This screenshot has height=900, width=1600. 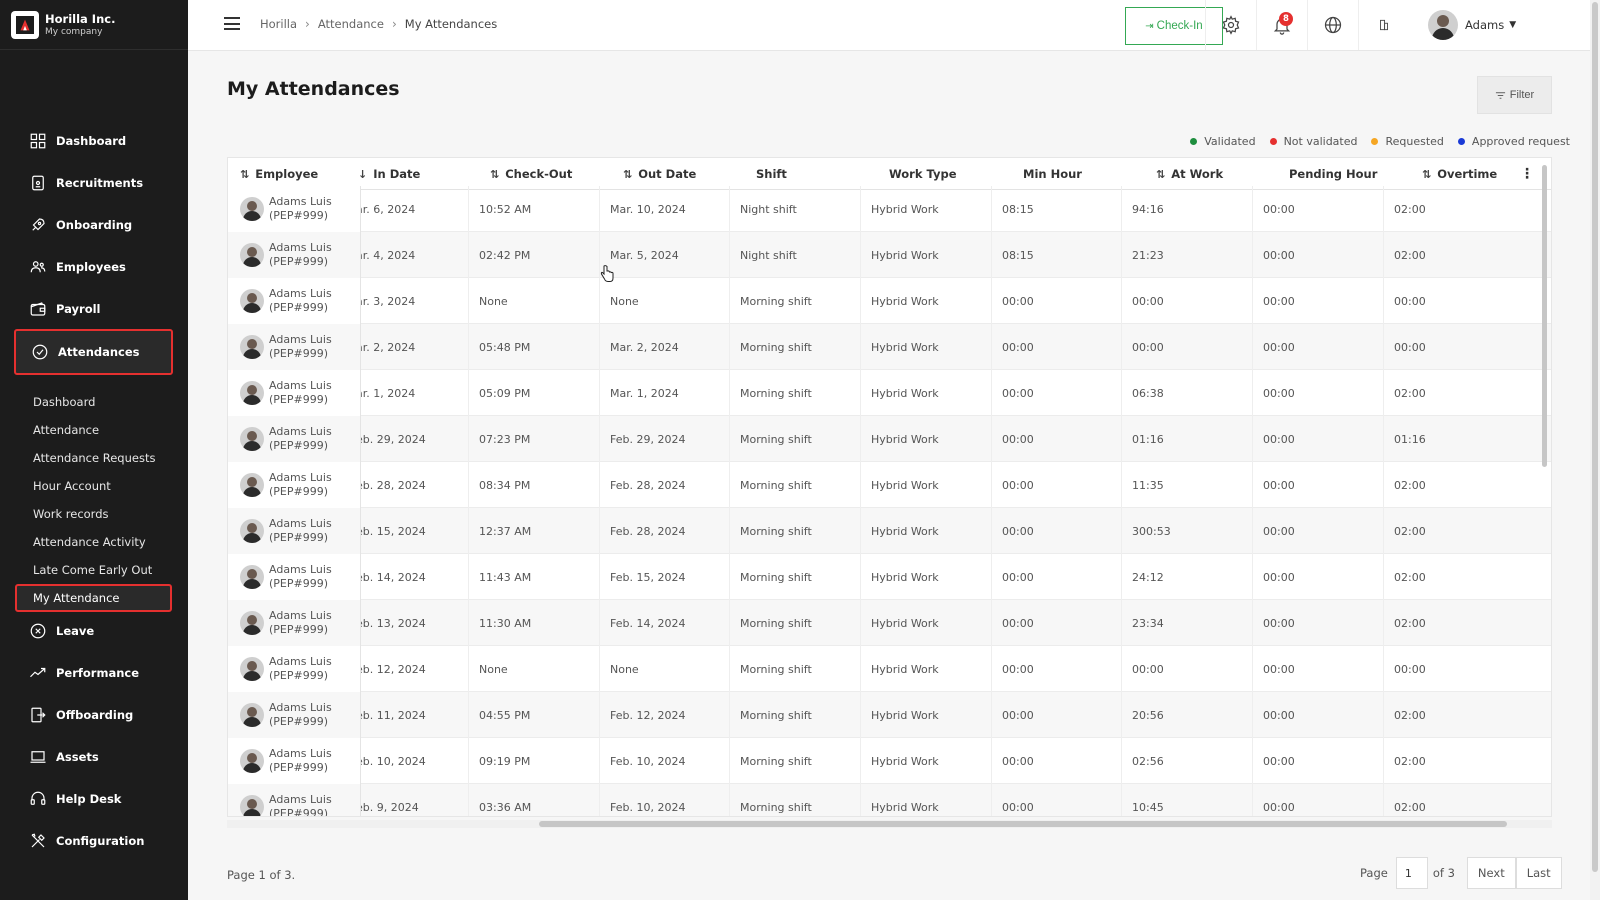 I want to click on filter-button: Filter, so click(x=1514, y=95).